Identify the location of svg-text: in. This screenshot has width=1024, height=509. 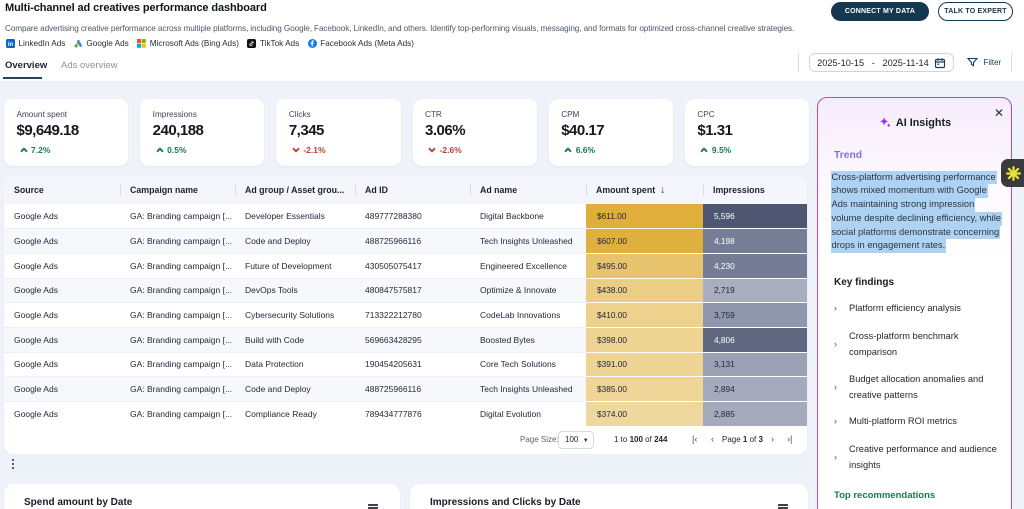
(11, 45).